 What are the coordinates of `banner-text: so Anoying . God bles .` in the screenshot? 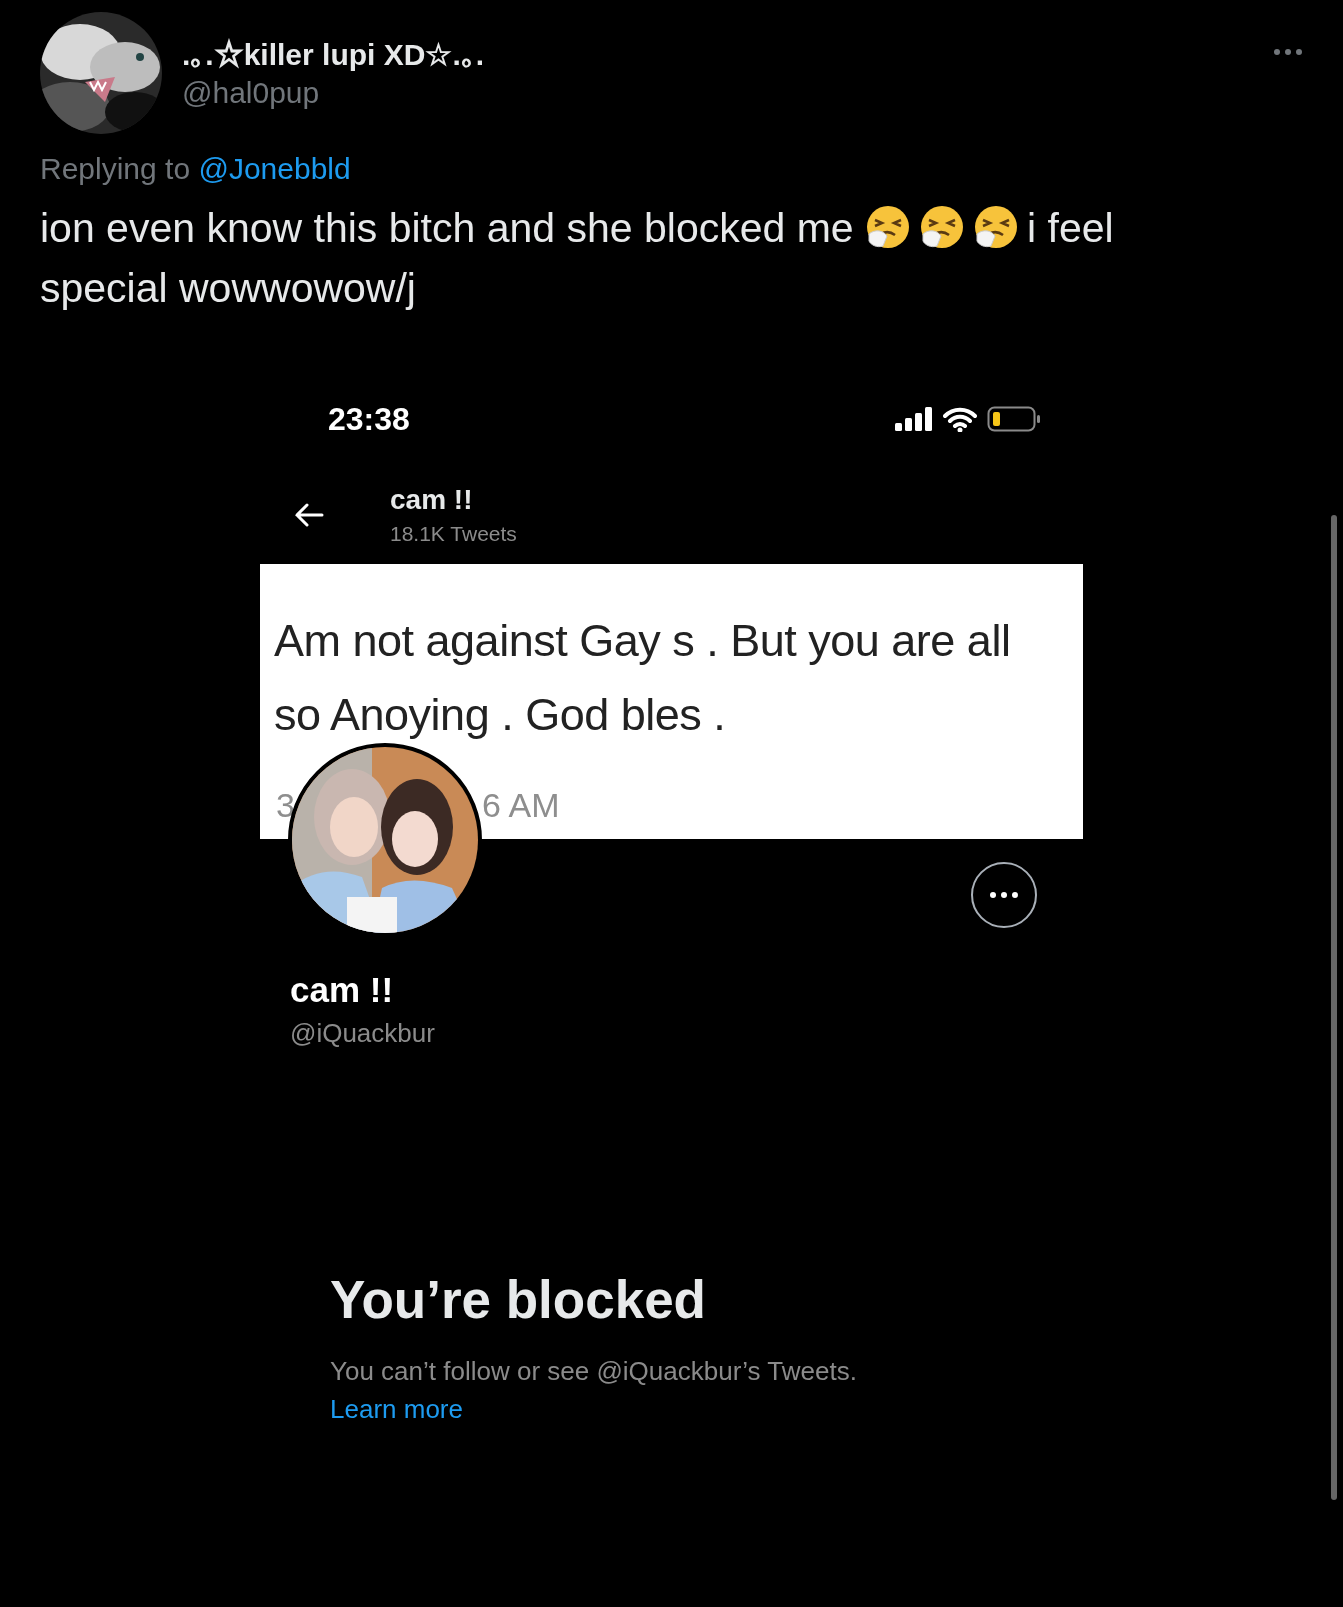 It's located at (500, 715).